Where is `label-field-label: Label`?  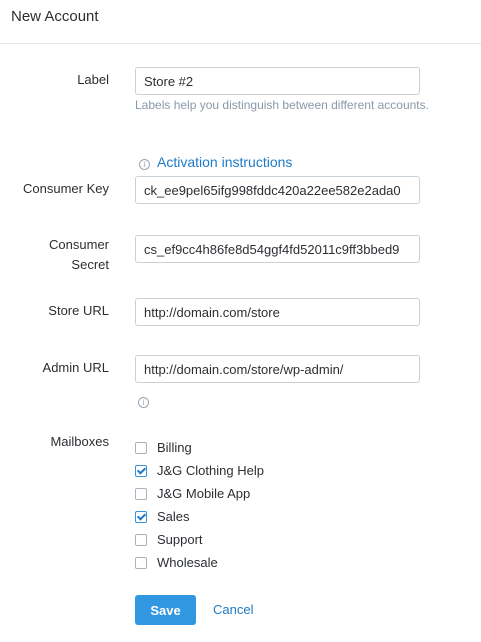
label-field-label: Label is located at coordinates (93, 79).